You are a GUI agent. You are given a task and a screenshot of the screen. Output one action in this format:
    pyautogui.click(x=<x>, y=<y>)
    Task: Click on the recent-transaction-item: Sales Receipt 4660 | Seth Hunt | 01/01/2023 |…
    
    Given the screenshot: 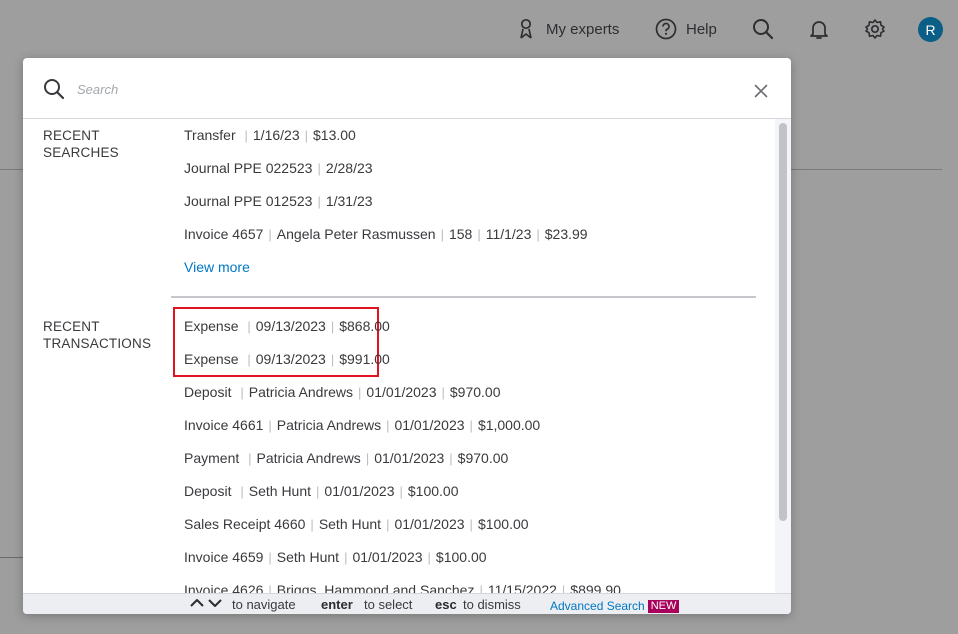 What is the action you would take?
    pyautogui.click(x=356, y=524)
    